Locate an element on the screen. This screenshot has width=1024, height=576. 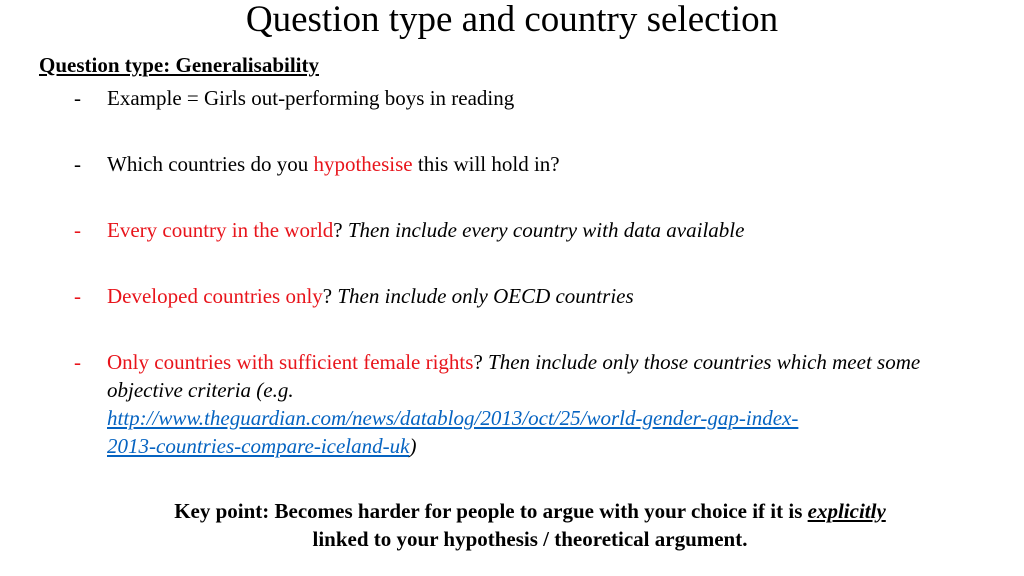
closing-paren: ) is located at coordinates (413, 446).